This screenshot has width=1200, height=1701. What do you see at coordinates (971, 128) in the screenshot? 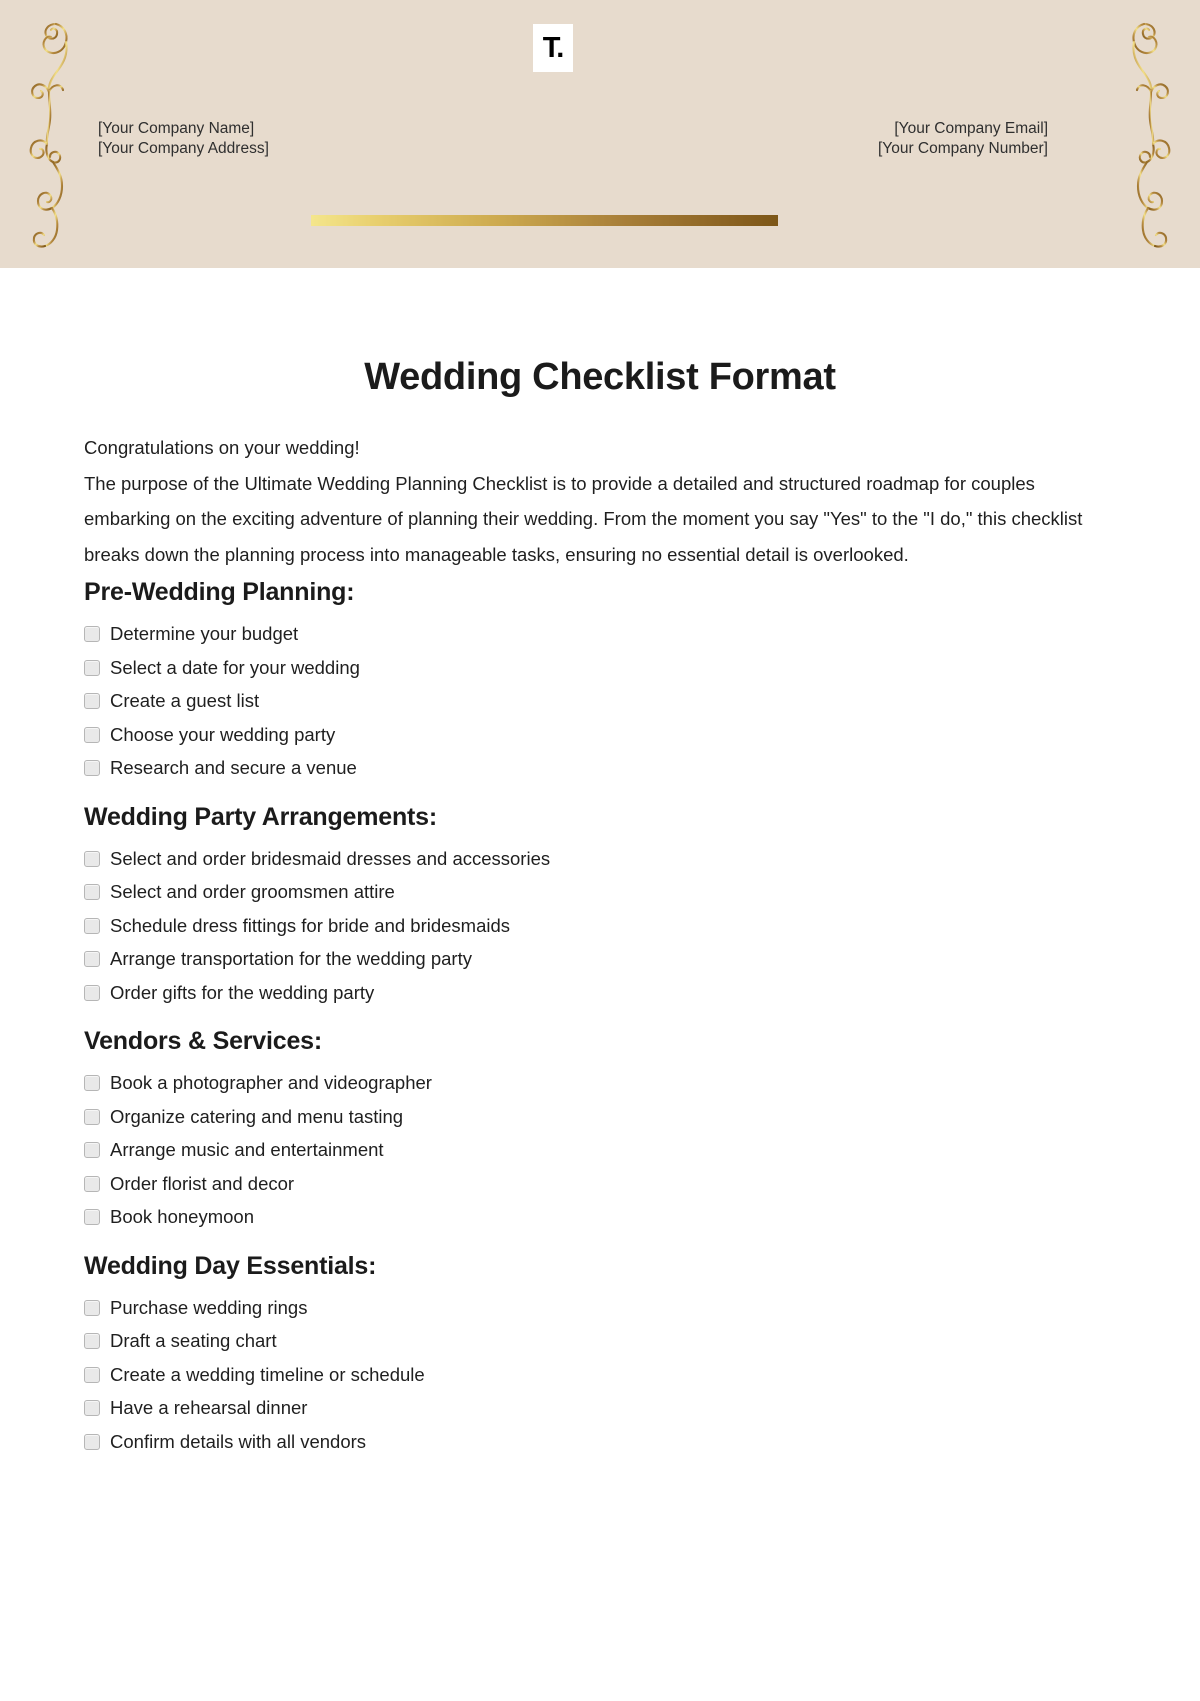
I see `company-email: [Your Company Email]` at bounding box center [971, 128].